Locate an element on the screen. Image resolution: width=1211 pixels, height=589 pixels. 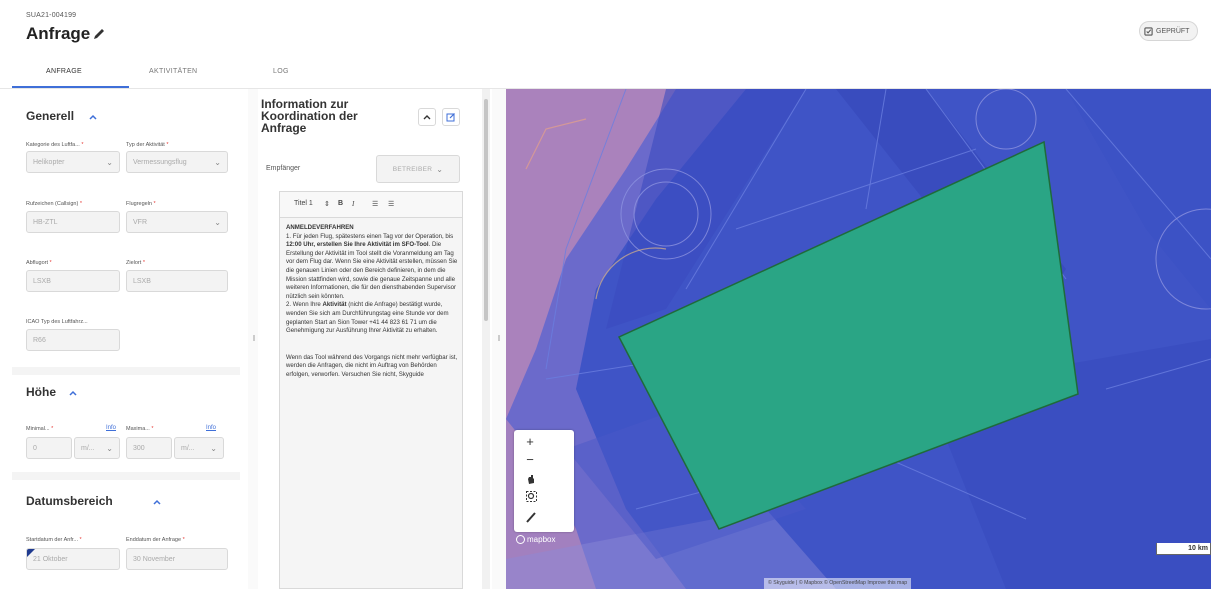
max-height-input: 300 is located at coordinates (149, 448).